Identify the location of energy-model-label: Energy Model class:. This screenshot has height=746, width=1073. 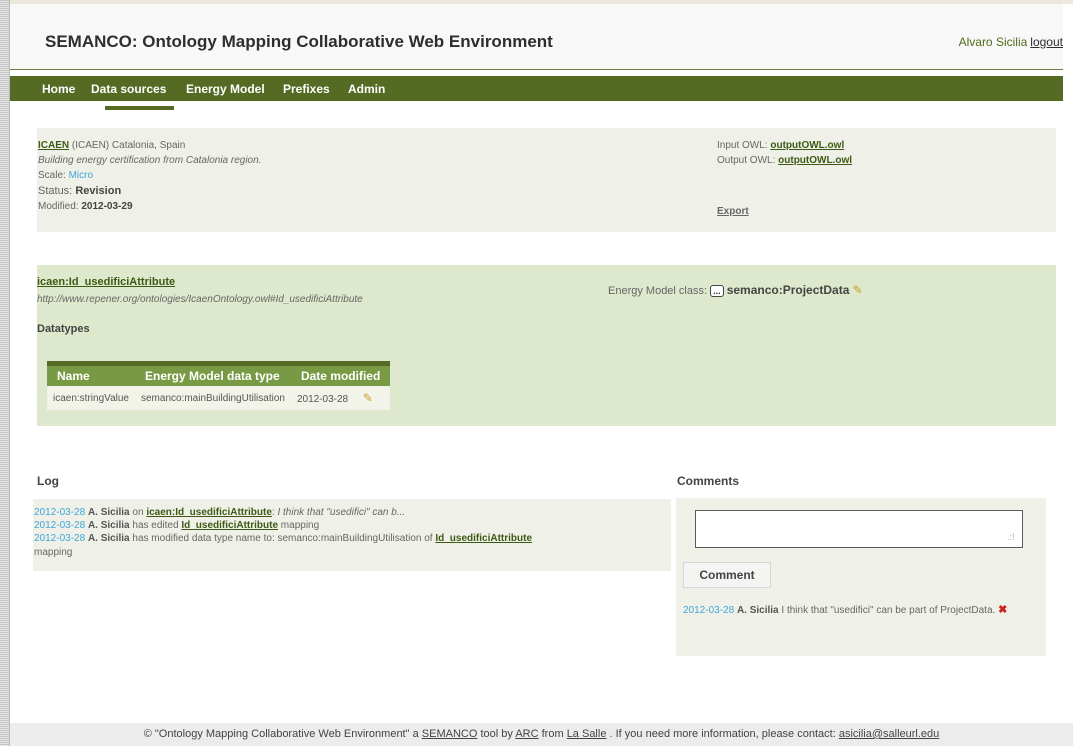
(658, 291).